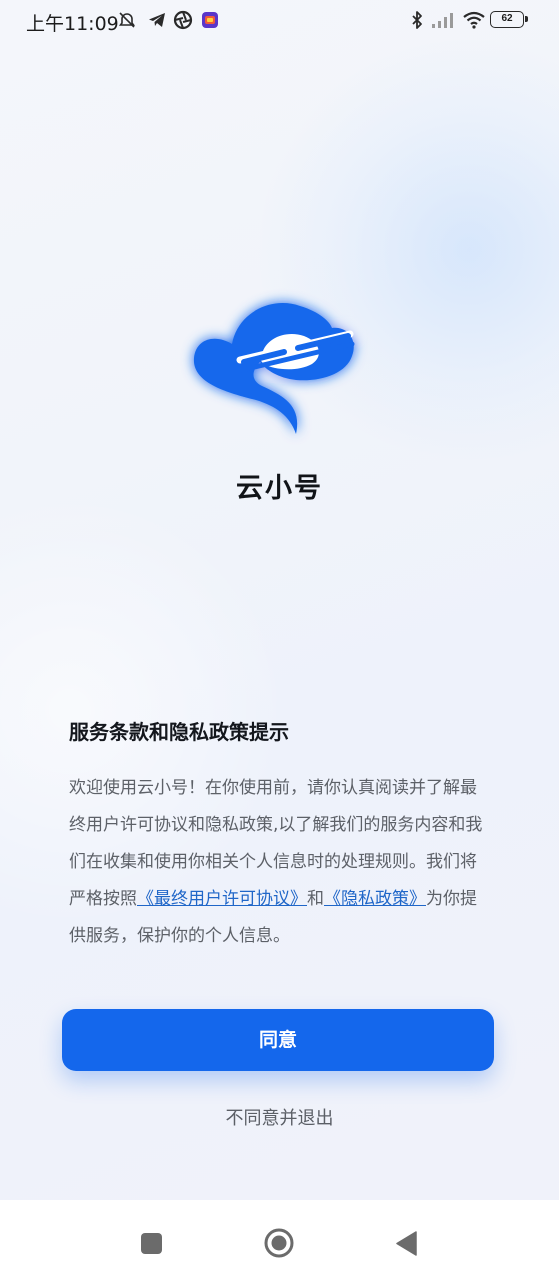 The width and height of the screenshot is (559, 1280). I want to click on agree-button: 同意, so click(278, 1040).